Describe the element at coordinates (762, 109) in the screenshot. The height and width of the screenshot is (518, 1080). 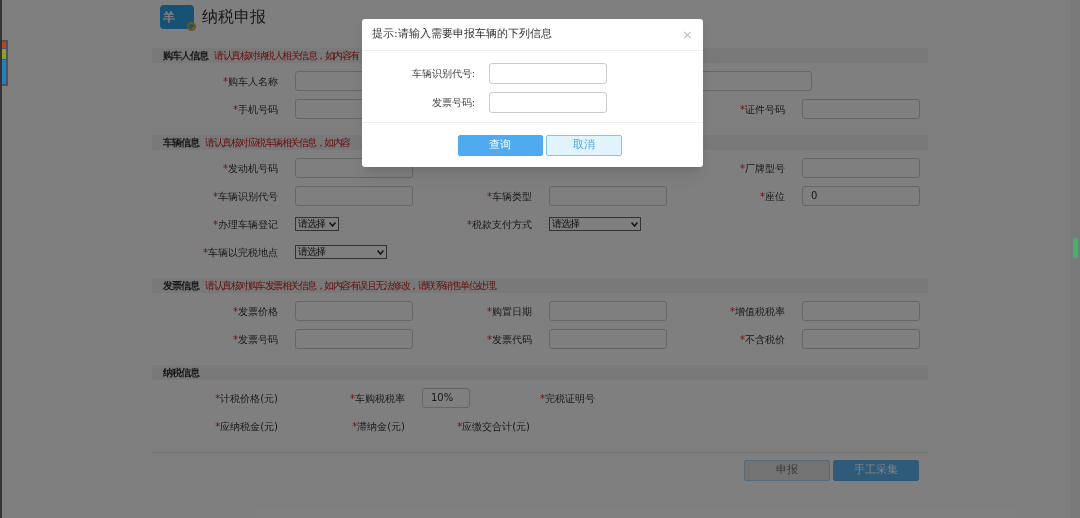
I see `field-label: *证件号码` at that location.